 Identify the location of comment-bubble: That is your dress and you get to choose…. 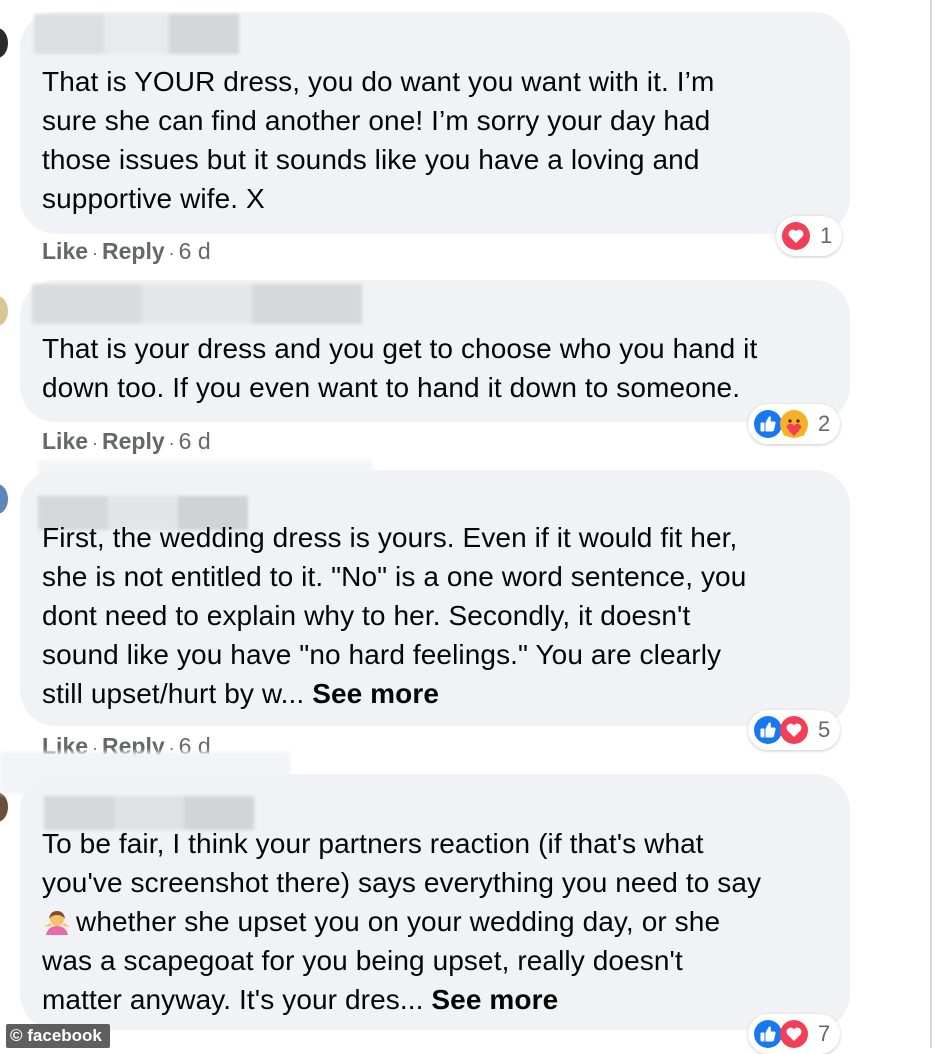
(435, 351).